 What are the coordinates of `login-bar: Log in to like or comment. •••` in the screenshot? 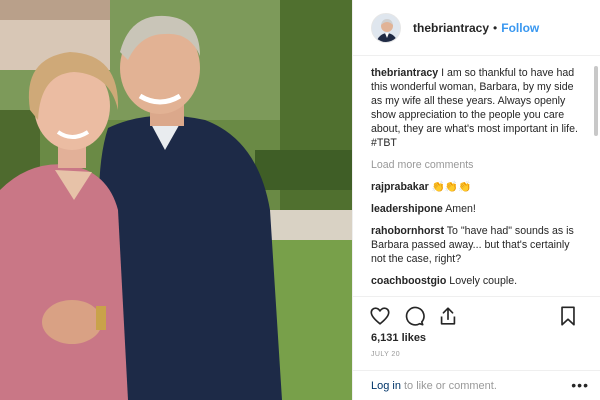 It's located at (476, 385).